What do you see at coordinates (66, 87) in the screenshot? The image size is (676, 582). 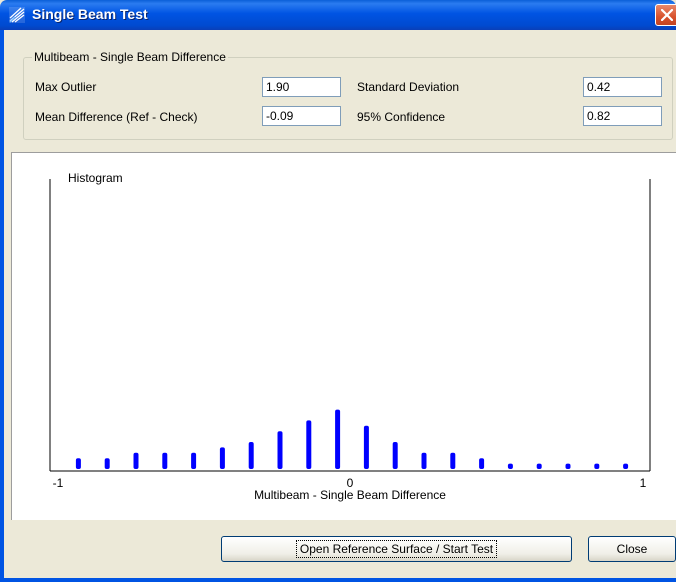 I see `max-outlier-label: Max Outlier` at bounding box center [66, 87].